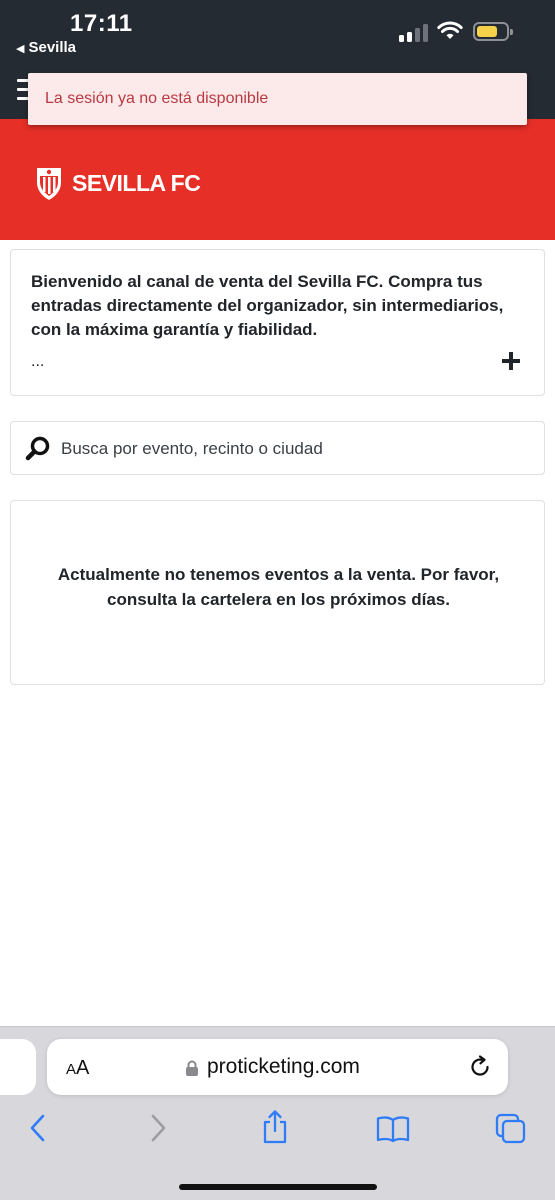 This screenshot has width=555, height=1200. Describe the element at coordinates (393, 1129) in the screenshot. I see `bookmarks-icon` at that location.